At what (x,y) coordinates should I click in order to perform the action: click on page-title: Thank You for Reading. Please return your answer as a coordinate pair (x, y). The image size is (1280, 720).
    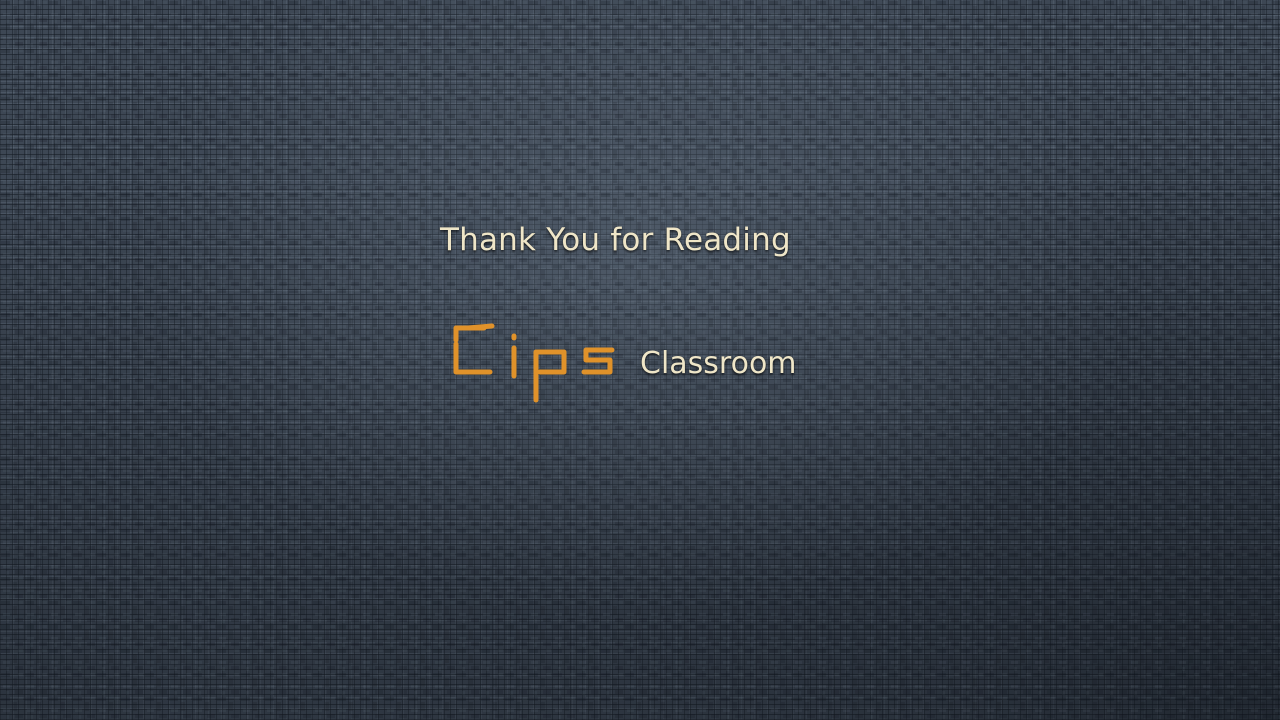
    Looking at the image, I should click on (615, 240).